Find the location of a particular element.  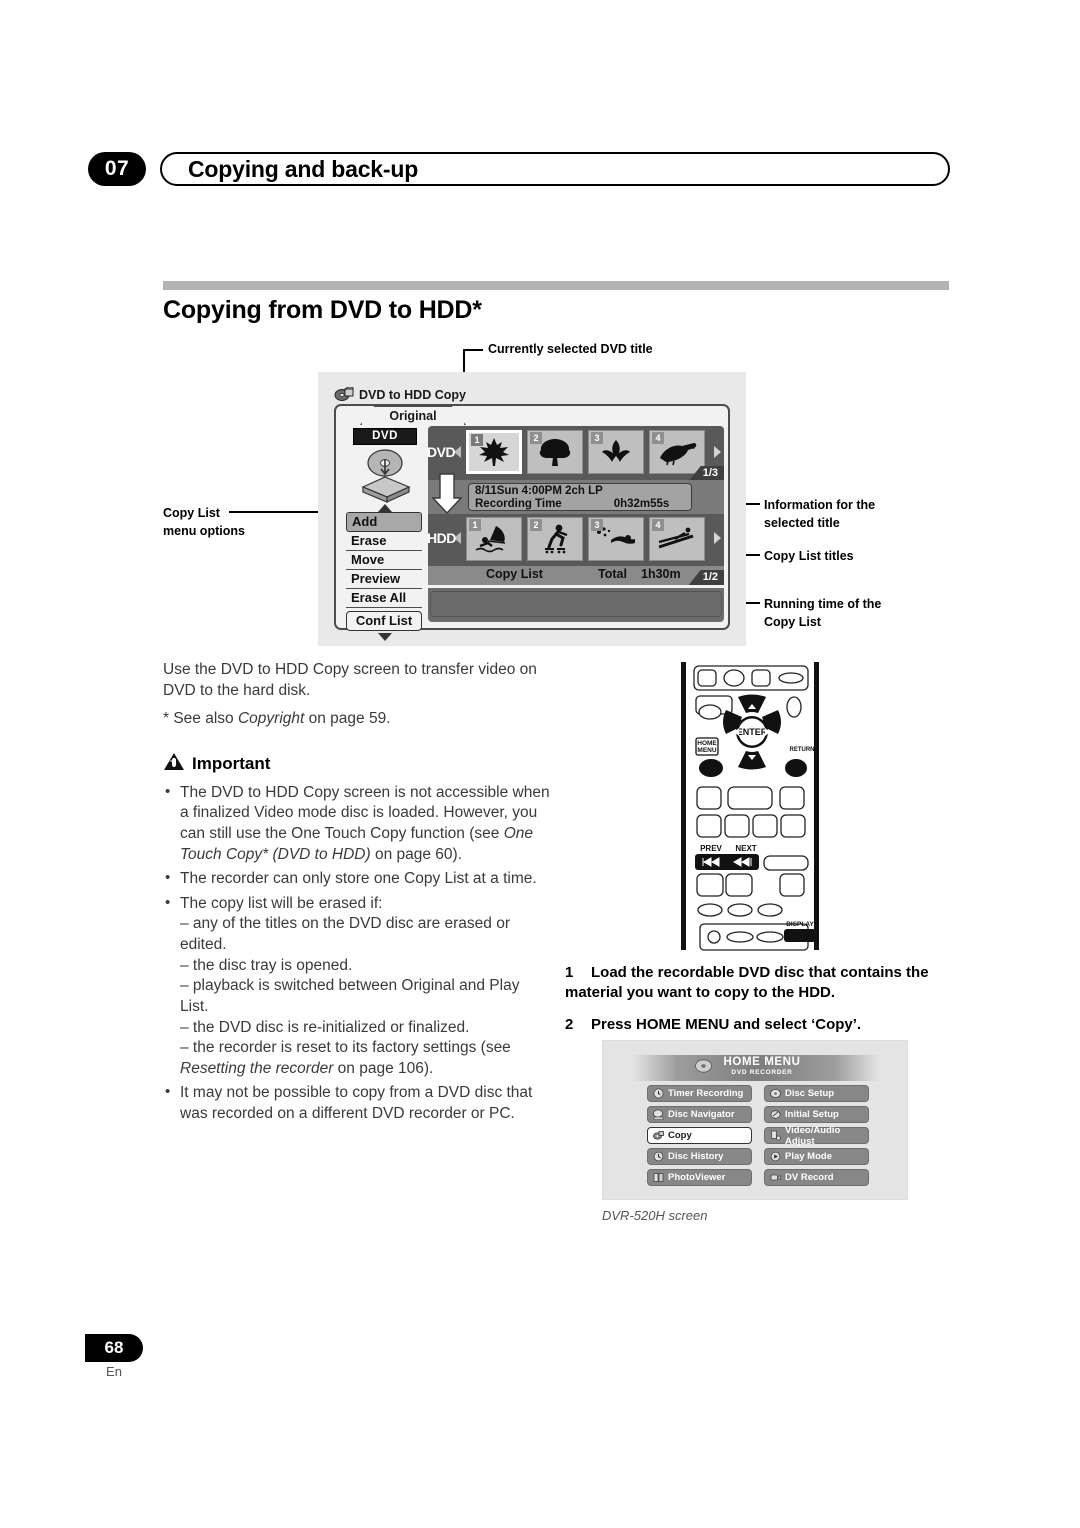

home-menu-item-label: DV Record is located at coordinates (809, 1177).